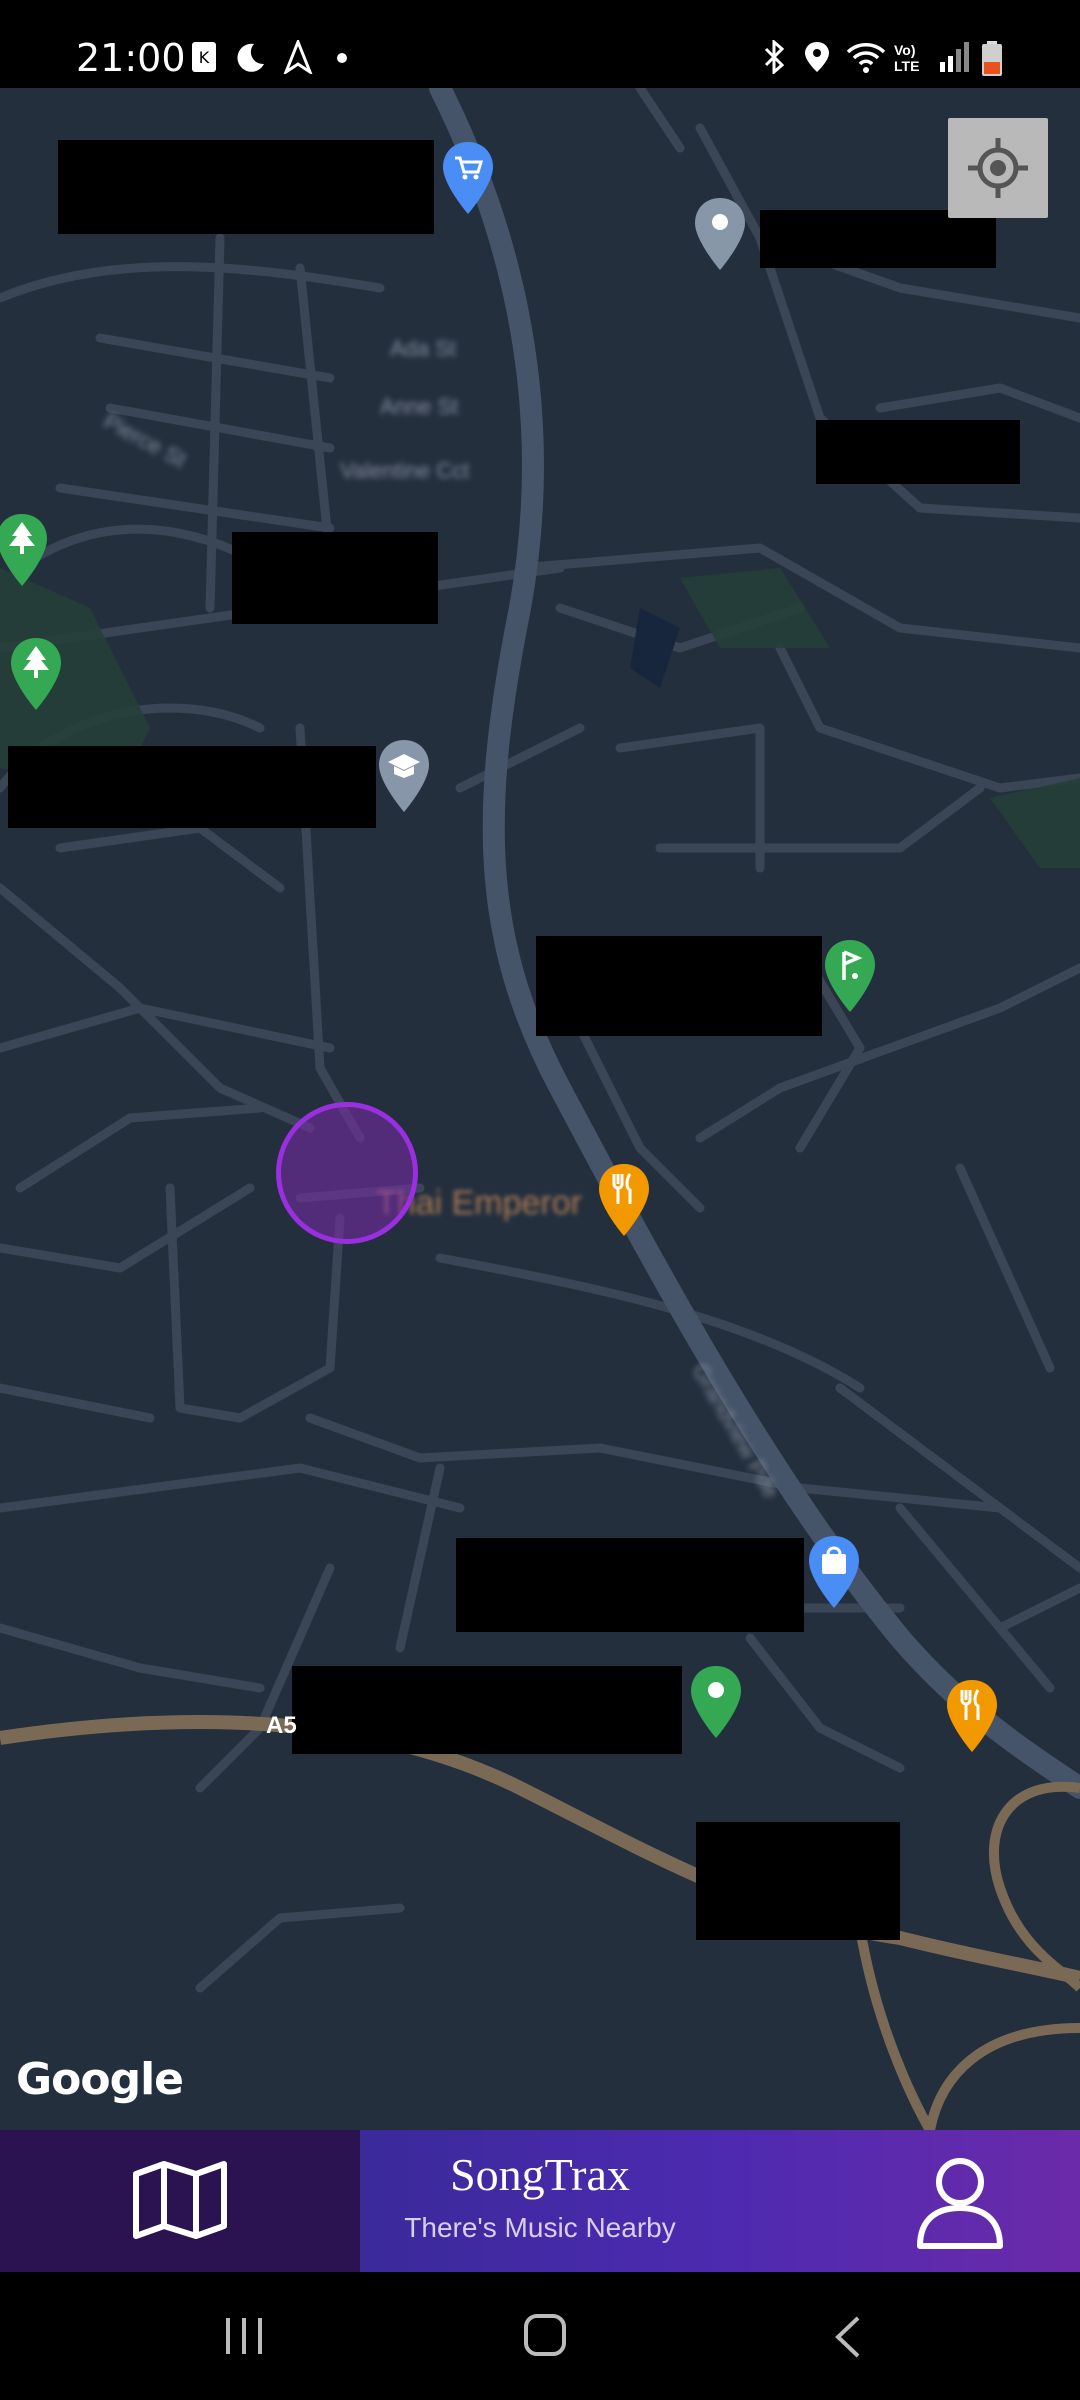  What do you see at coordinates (907, 58) in the screenshot?
I see `volte-icon: Vo) LTE` at bounding box center [907, 58].